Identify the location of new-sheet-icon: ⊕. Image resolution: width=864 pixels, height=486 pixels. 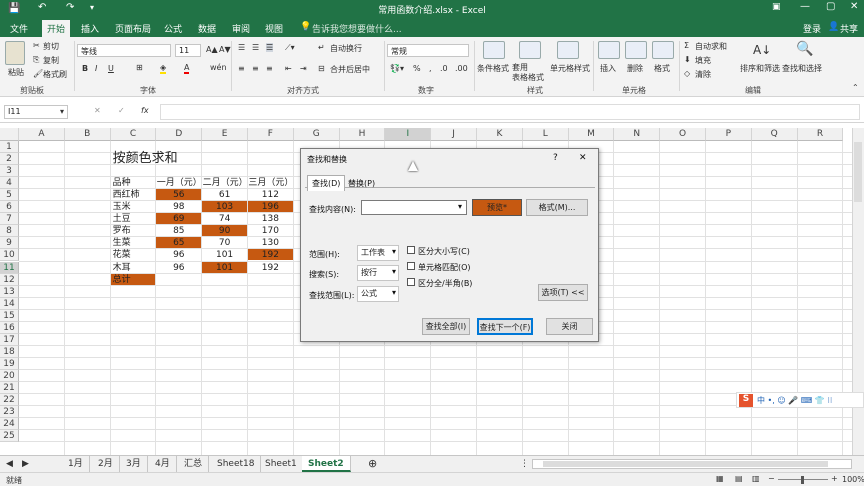
(372, 464).